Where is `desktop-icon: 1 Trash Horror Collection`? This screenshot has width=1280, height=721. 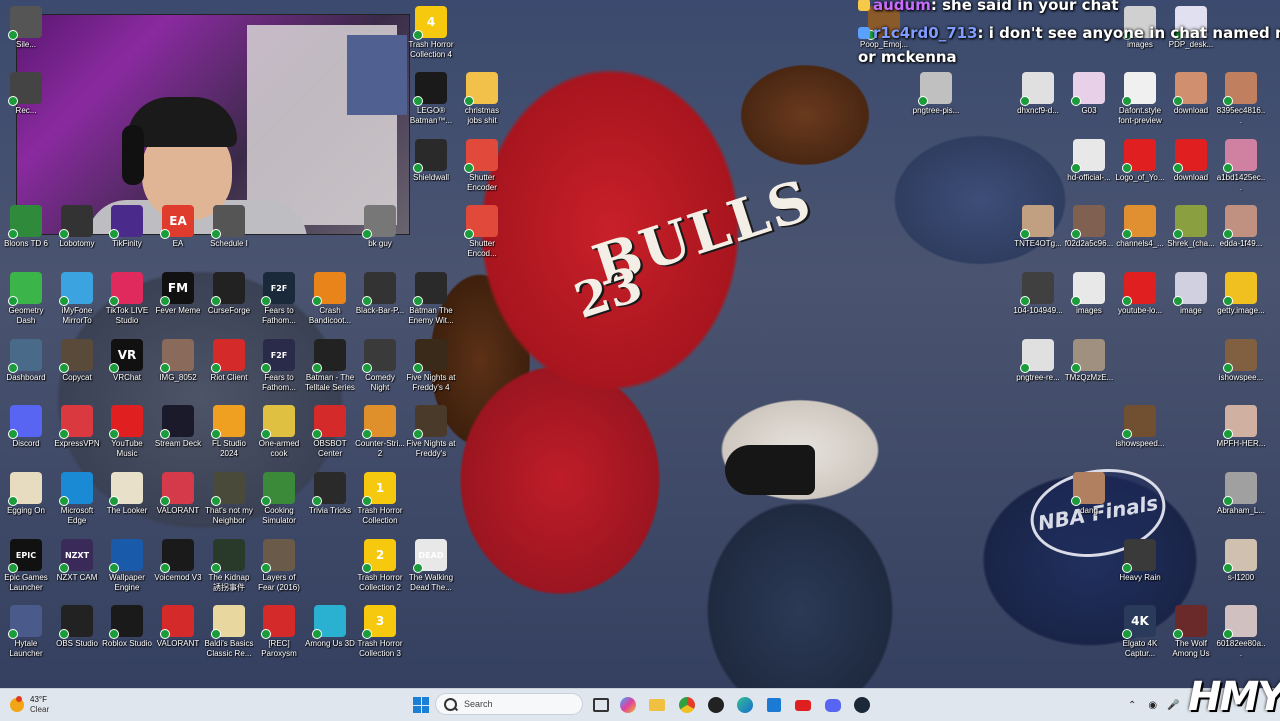 desktop-icon: 1 Trash Horror Collection is located at coordinates (380, 499).